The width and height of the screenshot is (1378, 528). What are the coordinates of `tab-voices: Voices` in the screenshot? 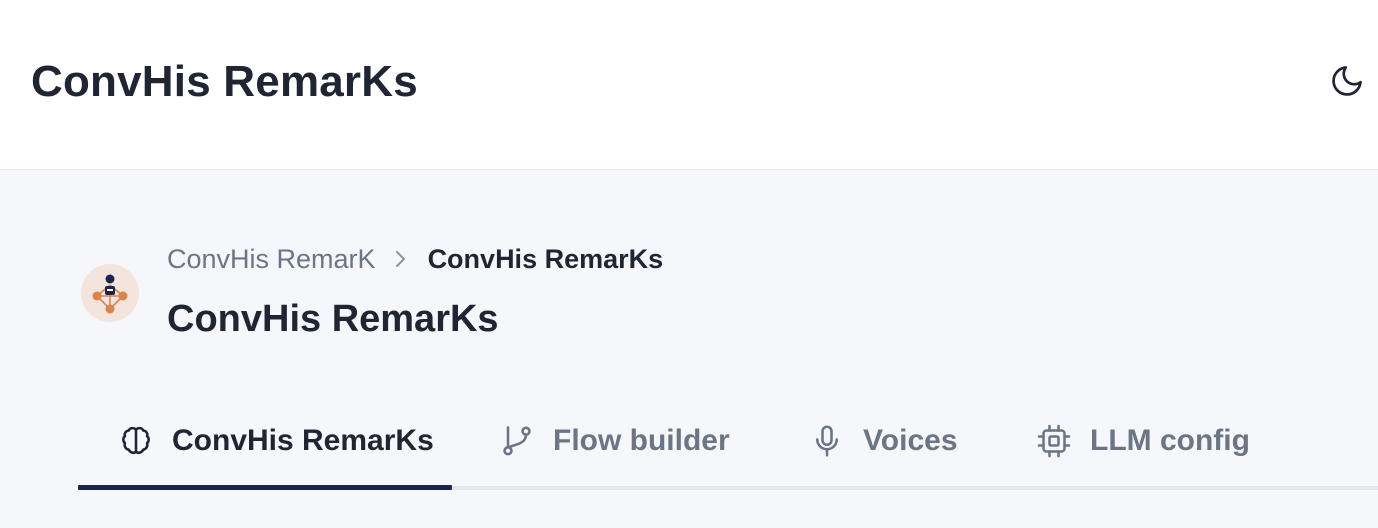 It's located at (883, 441).